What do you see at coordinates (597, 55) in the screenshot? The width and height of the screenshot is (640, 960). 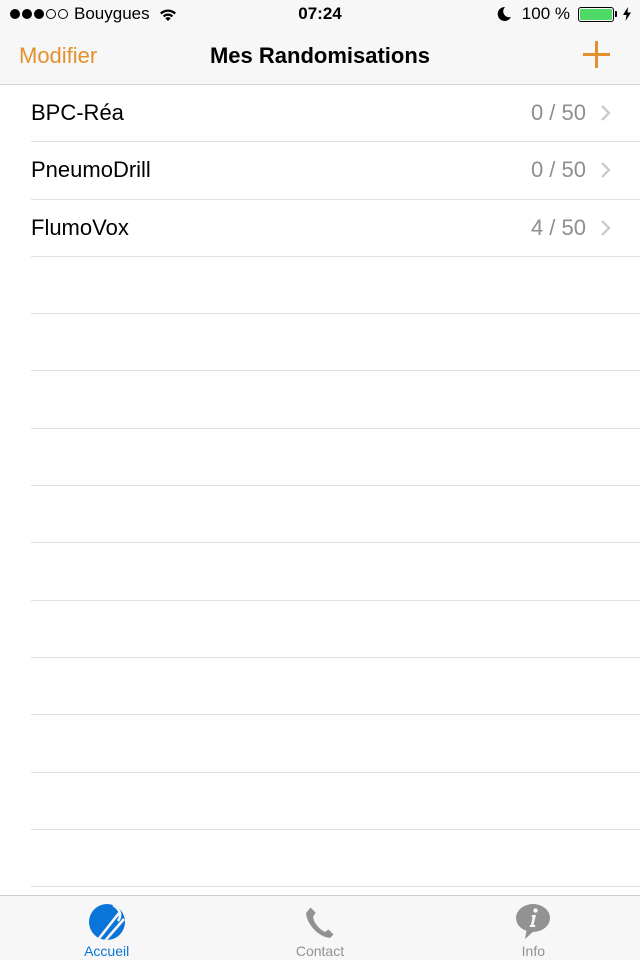 I see `add-button` at bounding box center [597, 55].